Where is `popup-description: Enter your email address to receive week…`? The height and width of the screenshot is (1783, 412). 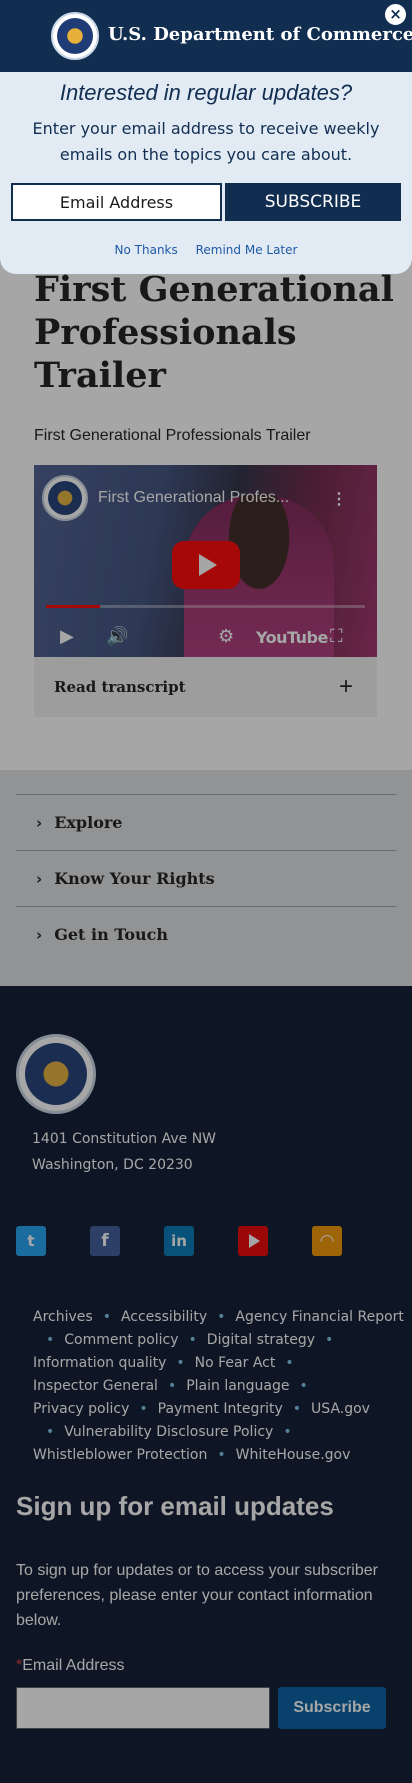 popup-description: Enter your email address to receive week… is located at coordinates (206, 141).